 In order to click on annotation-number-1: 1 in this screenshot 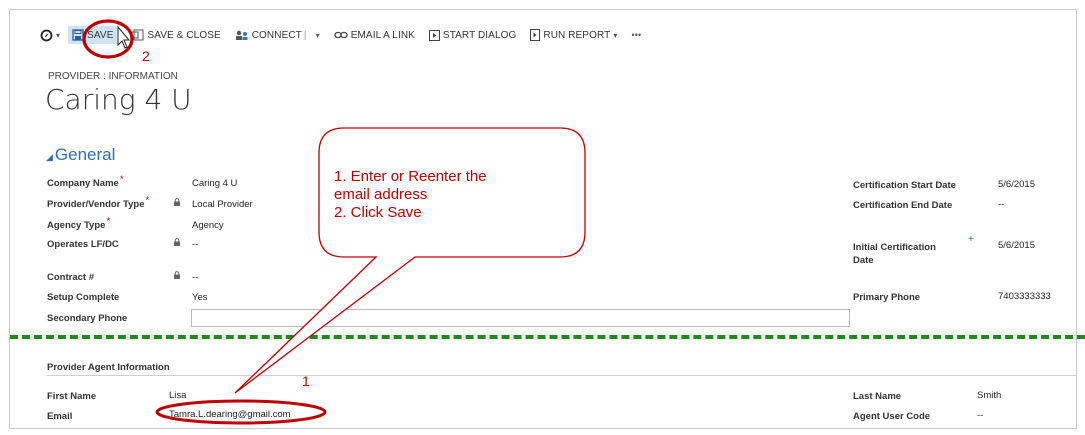, I will do `click(306, 381)`.